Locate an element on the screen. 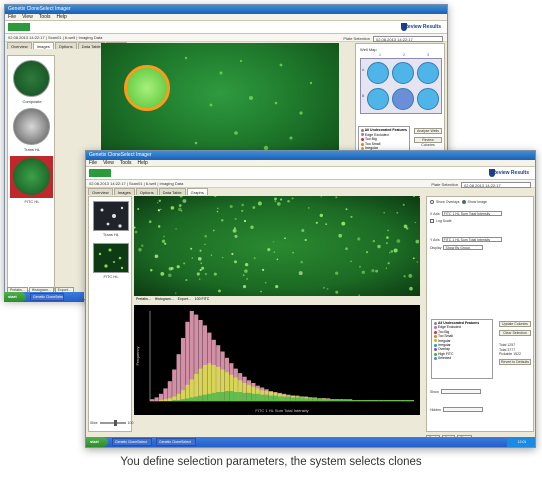  log-scale-checkbox is located at coordinates (432, 221).